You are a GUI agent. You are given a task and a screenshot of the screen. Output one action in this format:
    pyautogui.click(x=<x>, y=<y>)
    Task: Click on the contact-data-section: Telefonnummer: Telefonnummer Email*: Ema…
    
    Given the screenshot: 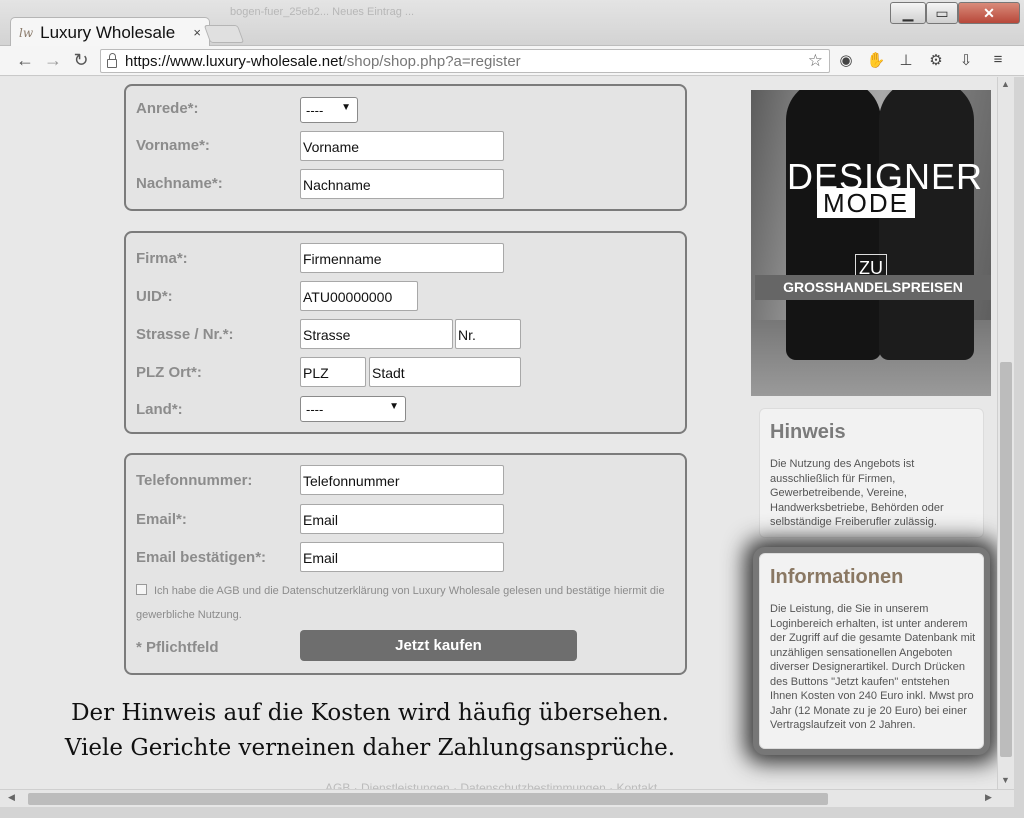 What is the action you would take?
    pyautogui.click(x=405, y=564)
    